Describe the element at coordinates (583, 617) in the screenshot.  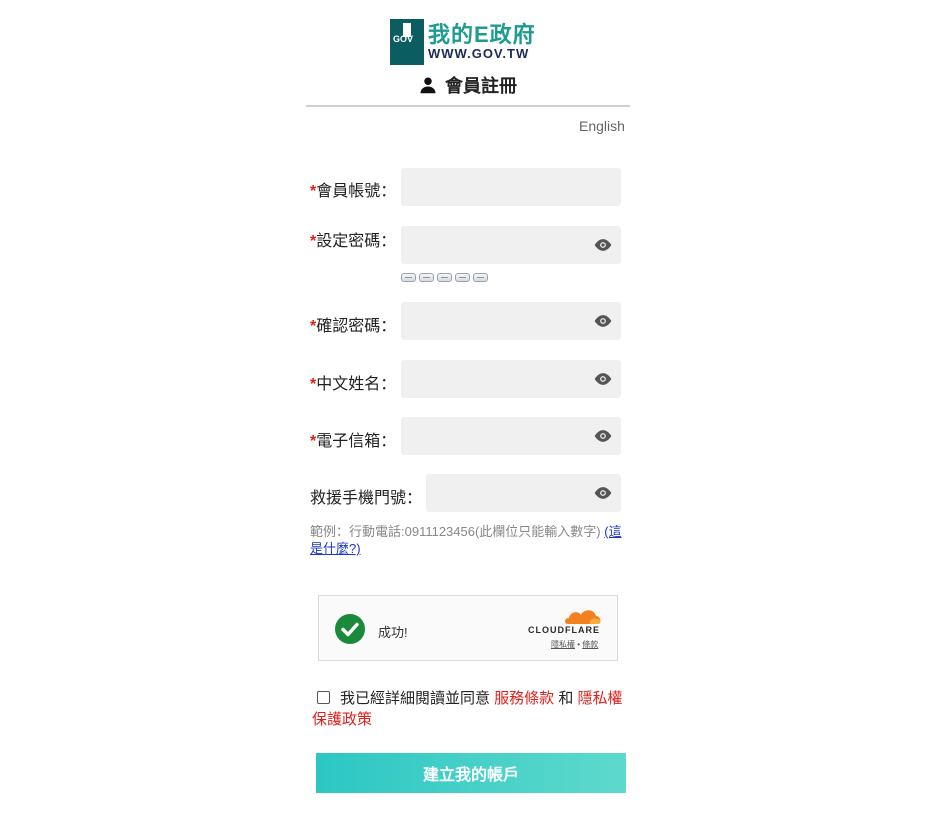
I see `cloudflare-cloud-icon` at that location.